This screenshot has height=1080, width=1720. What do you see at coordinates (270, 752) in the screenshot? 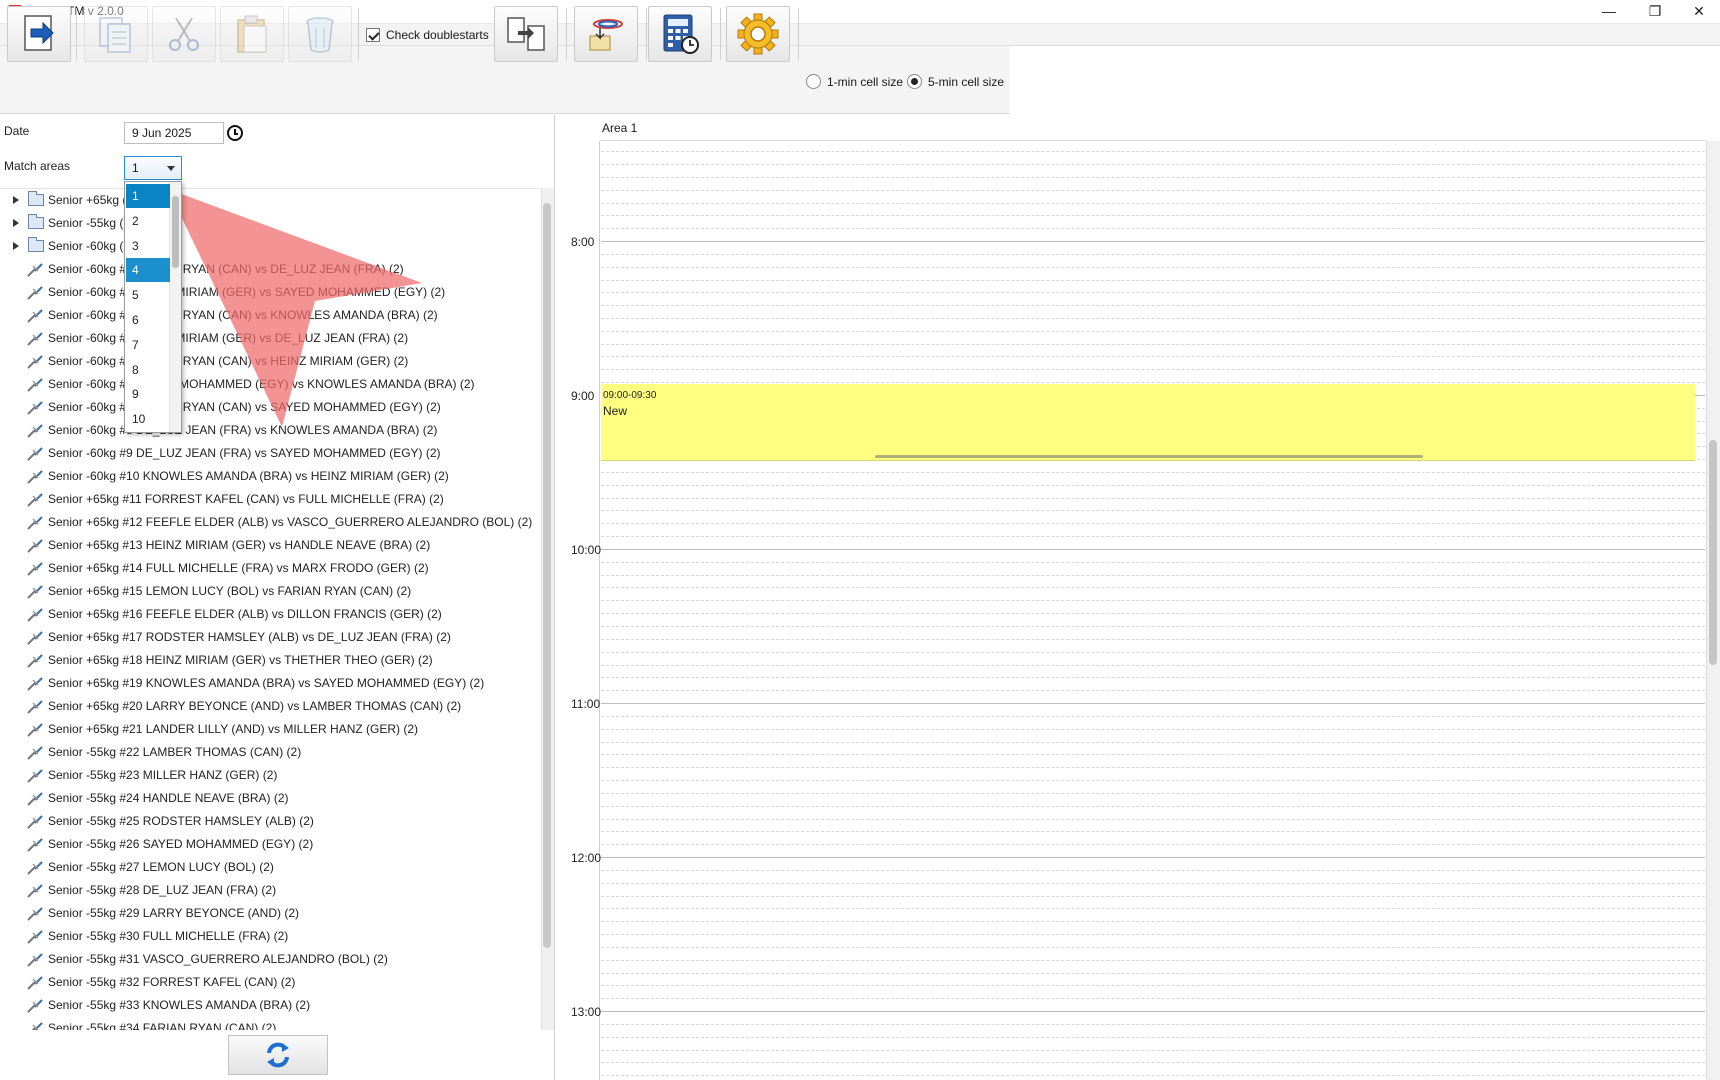
I see `tree-match-row: Senior -55kg #22 LAMBER THOMAS (CAN) (2)` at bounding box center [270, 752].